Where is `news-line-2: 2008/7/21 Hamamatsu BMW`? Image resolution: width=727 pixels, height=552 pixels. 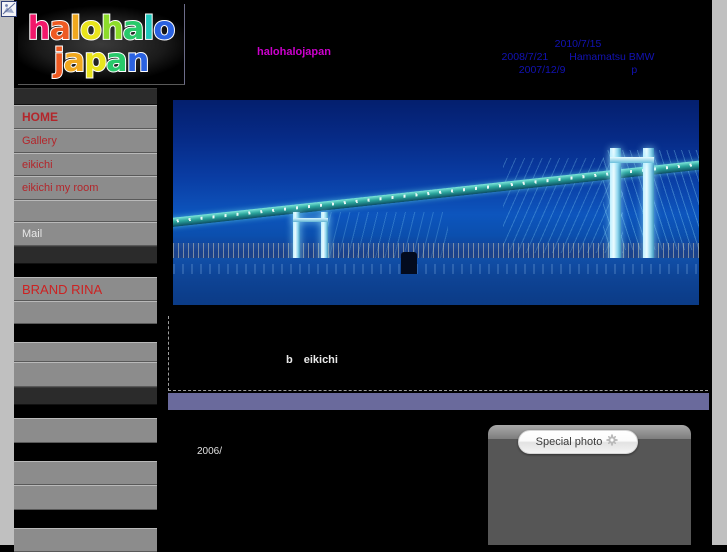 news-line-2: 2008/7/21 Hamamatsu BMW is located at coordinates (578, 57).